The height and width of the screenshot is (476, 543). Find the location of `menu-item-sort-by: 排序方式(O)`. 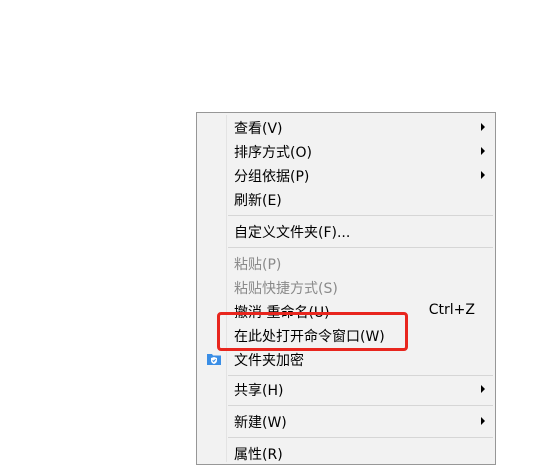

menu-item-sort-by: 排序方式(O) is located at coordinates (346, 151).